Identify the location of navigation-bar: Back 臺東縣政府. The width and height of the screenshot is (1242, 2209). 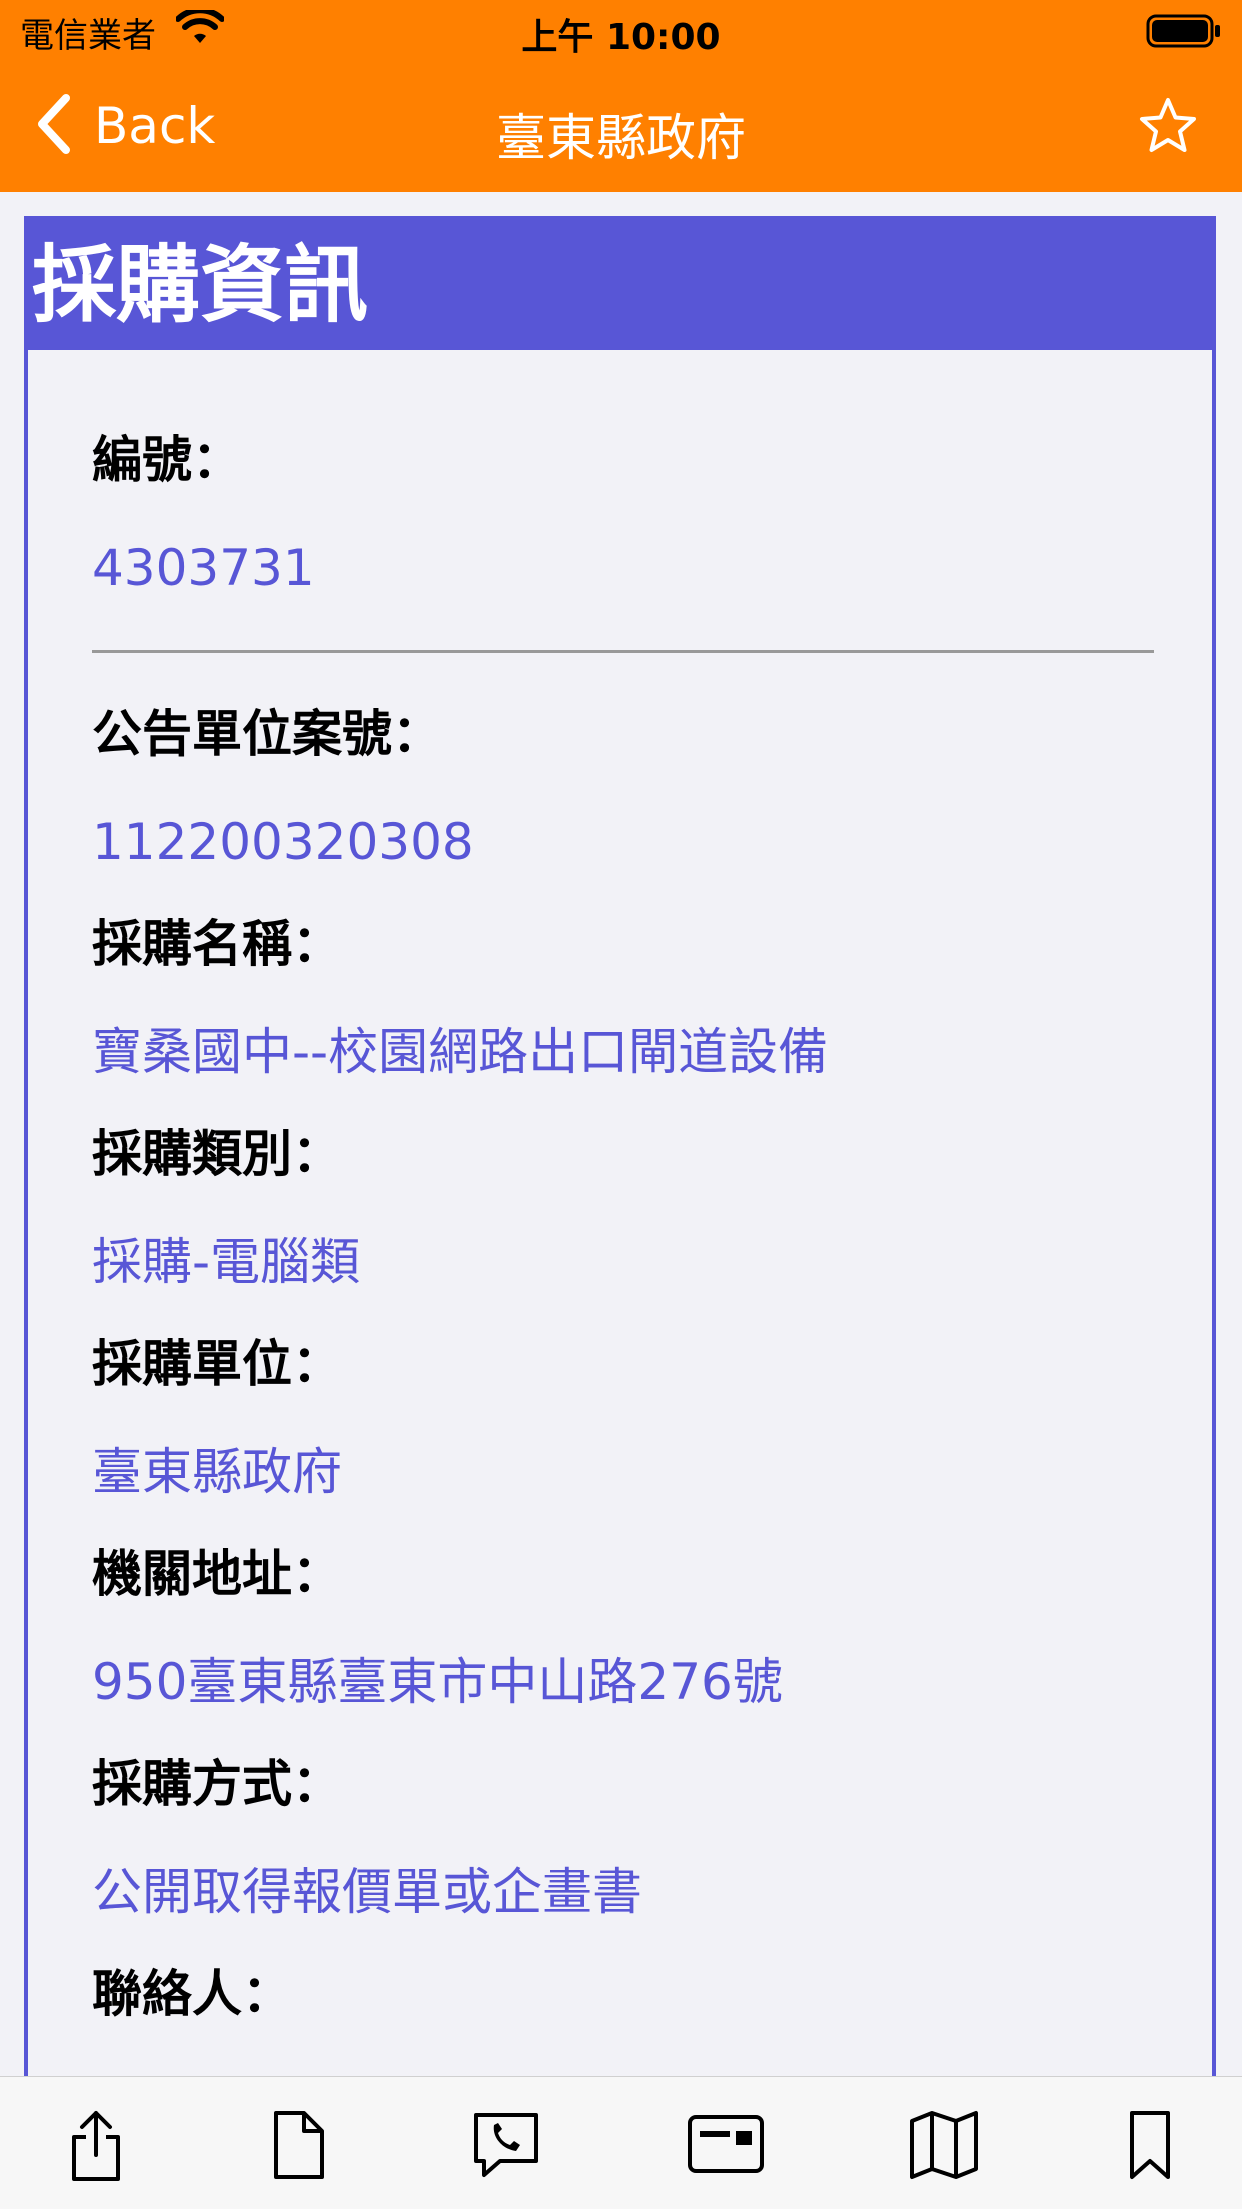
(621, 127).